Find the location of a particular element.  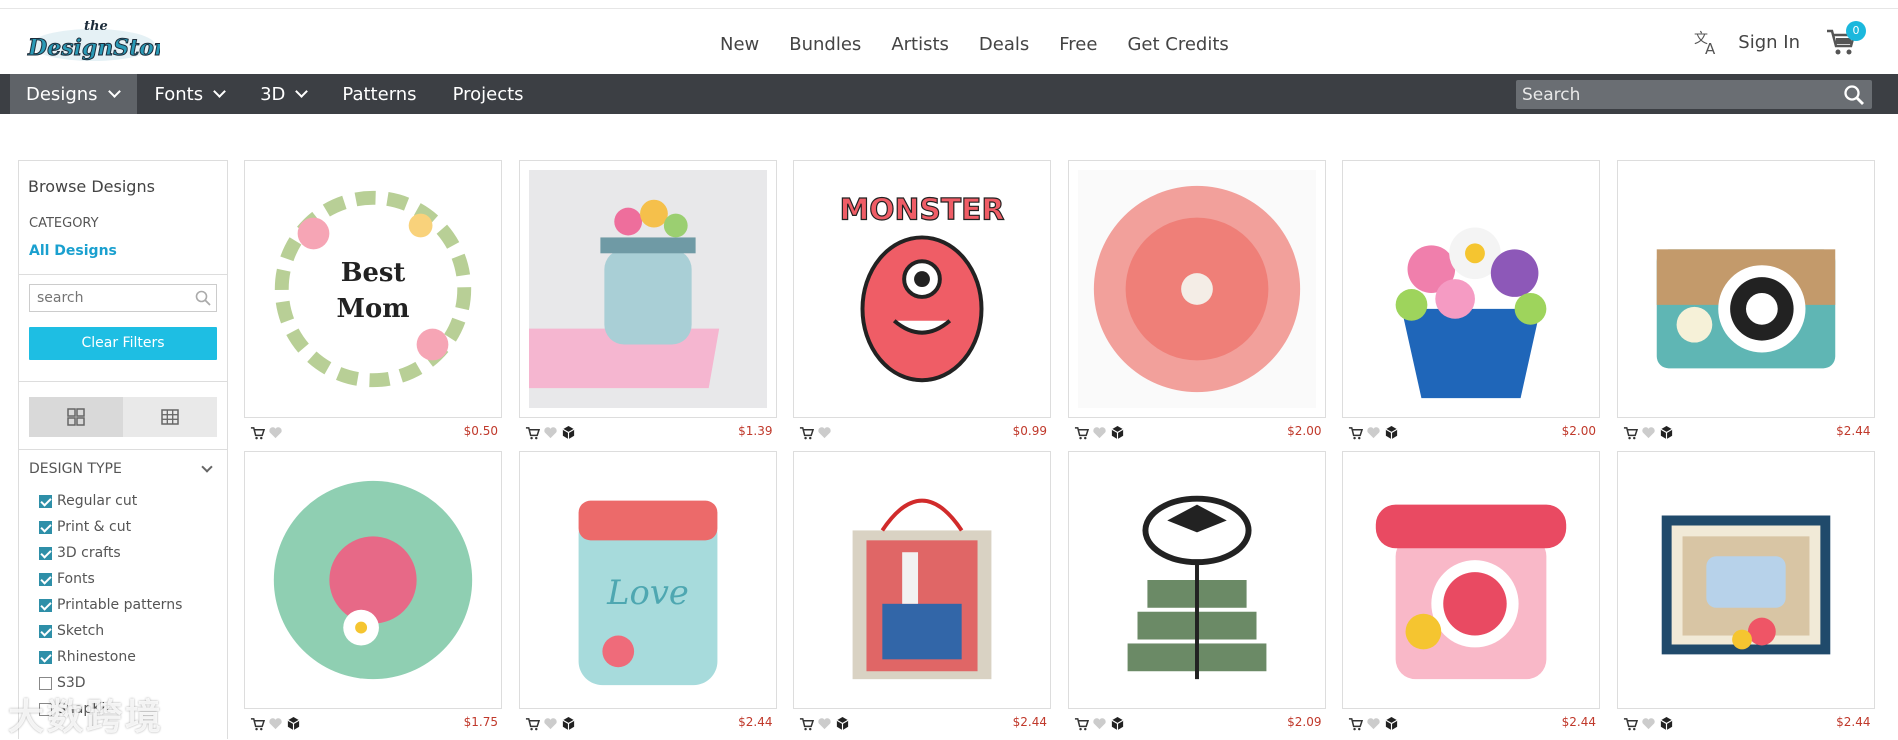

product-card: $1.39 is located at coordinates (647, 304).